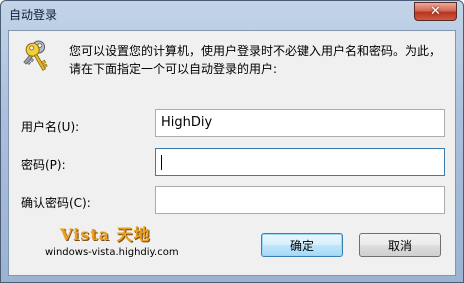 This screenshot has width=464, height=283. I want to click on username-value: HighDiy, so click(187, 122).